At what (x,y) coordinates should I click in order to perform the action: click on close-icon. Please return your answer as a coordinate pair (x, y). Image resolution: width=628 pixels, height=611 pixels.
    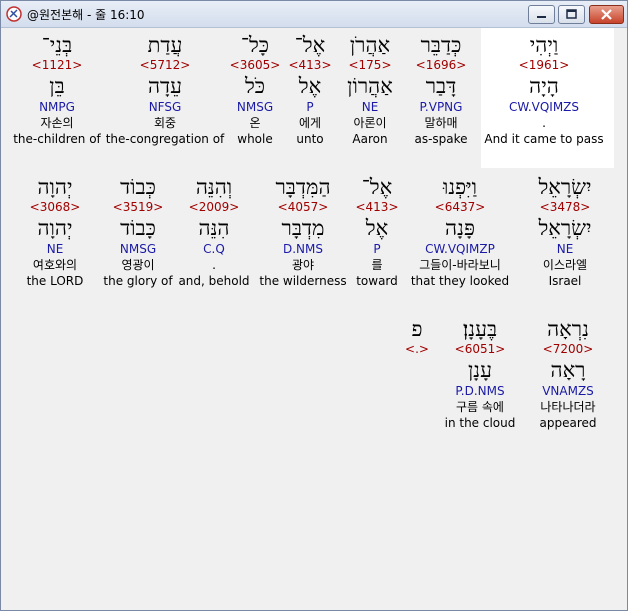
    Looking at the image, I should click on (606, 14).